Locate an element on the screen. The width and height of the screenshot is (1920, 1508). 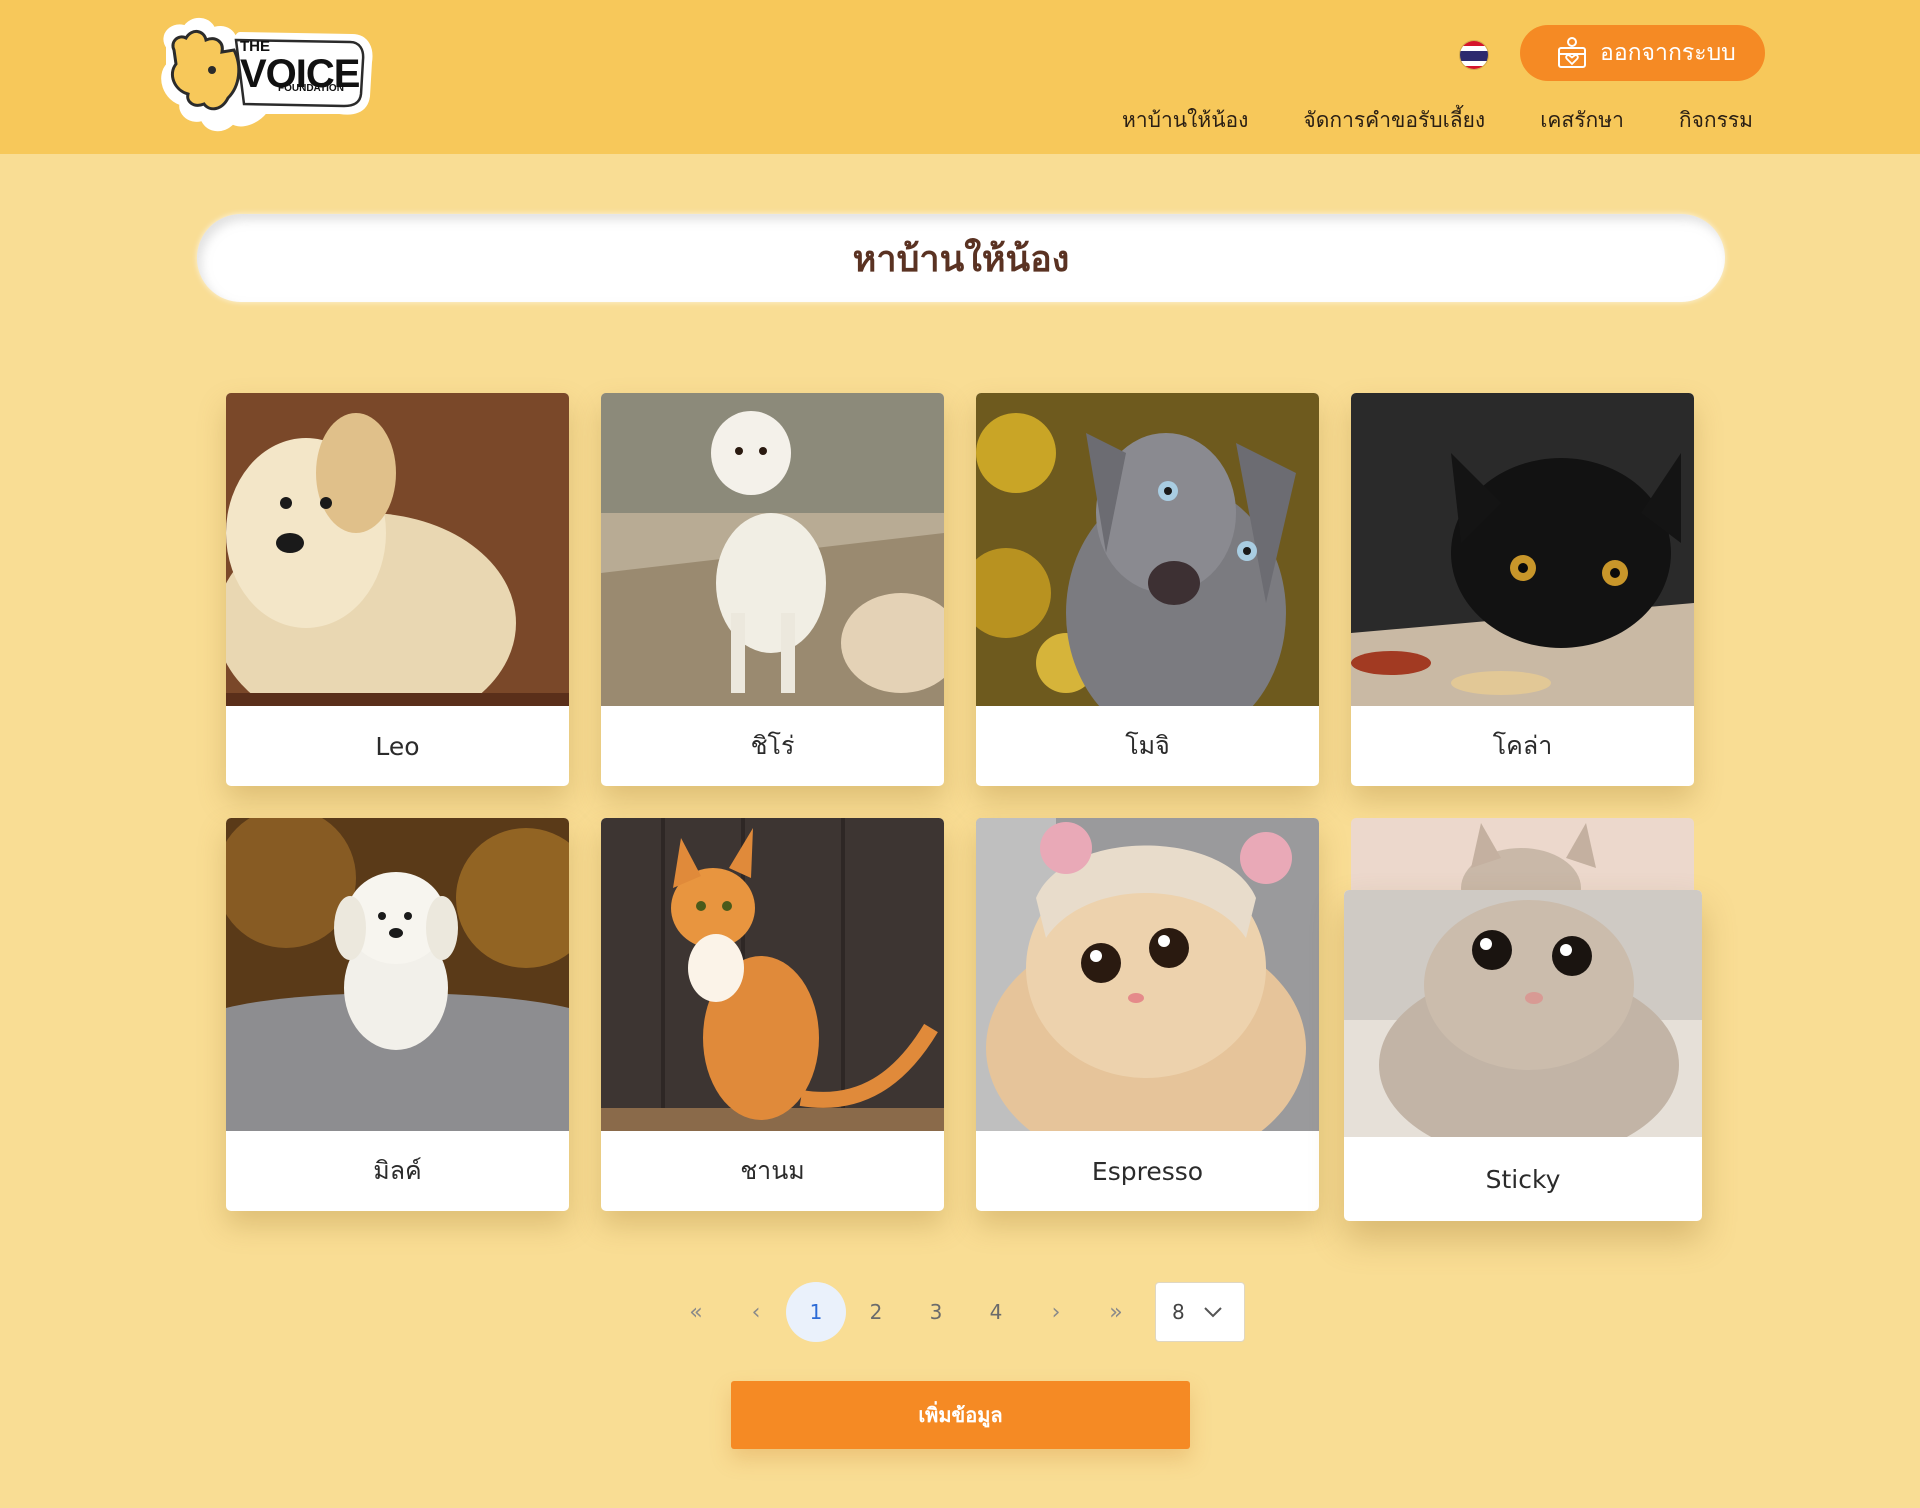
add-data-button: เพิ่มข้อมูล is located at coordinates (960, 1415).